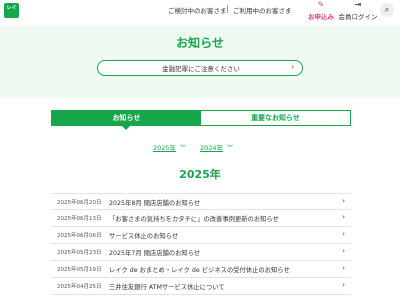  I want to click on year-link-label: 2025年, so click(165, 148).